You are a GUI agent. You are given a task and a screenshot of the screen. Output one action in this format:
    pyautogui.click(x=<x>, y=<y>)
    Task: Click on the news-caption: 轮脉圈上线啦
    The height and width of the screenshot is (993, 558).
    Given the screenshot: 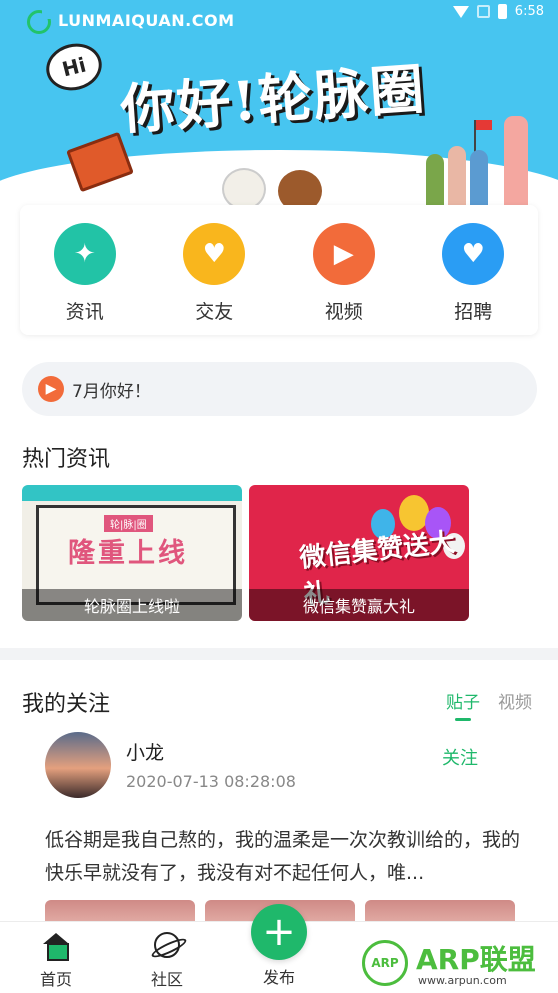 What is the action you would take?
    pyautogui.click(x=132, y=605)
    